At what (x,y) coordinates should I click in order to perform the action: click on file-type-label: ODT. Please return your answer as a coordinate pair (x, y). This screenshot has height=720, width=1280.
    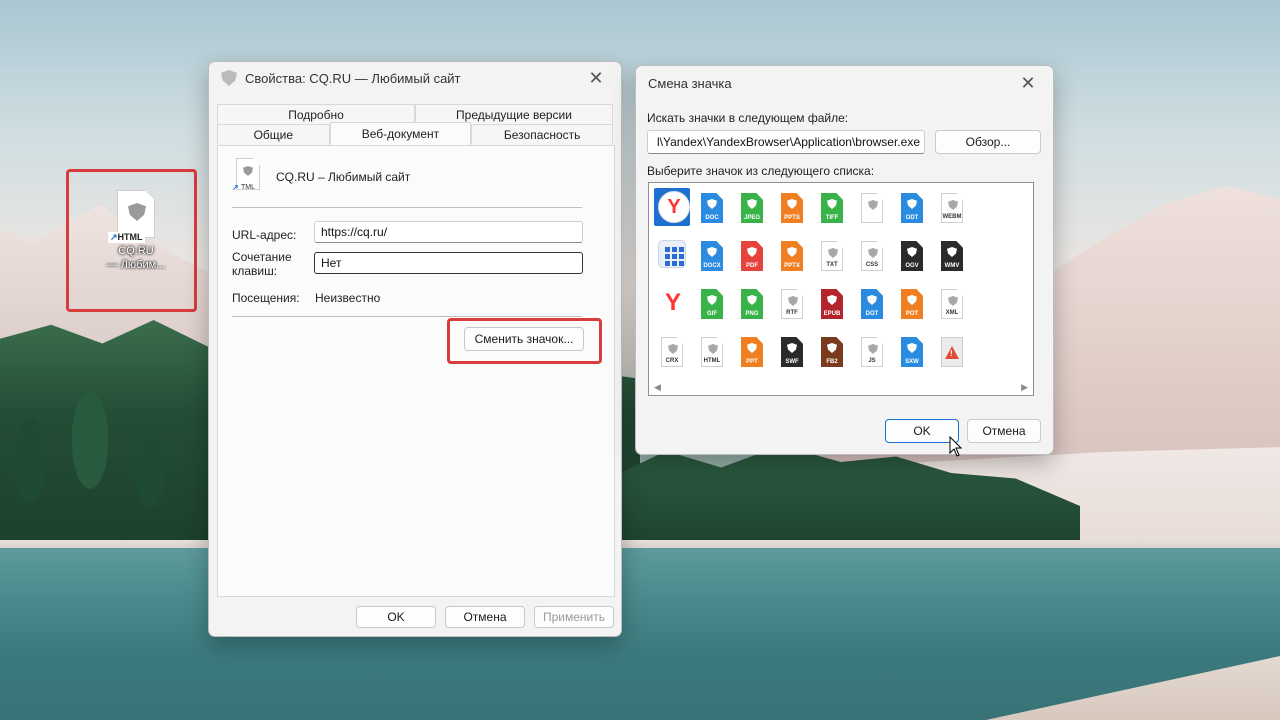
    Looking at the image, I should click on (912, 218).